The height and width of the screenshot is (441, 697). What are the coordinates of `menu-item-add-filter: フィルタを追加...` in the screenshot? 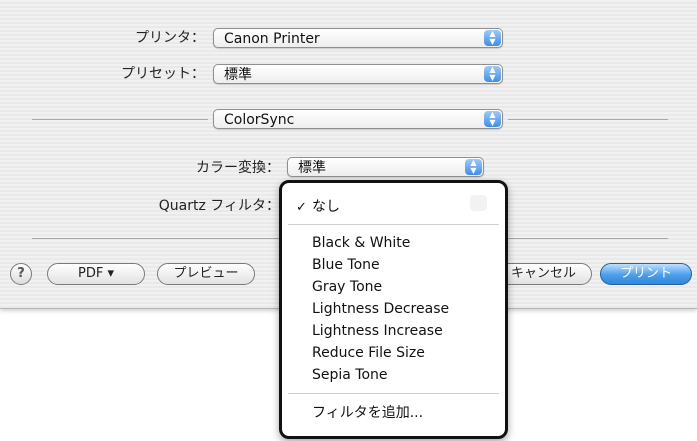 It's located at (393, 413).